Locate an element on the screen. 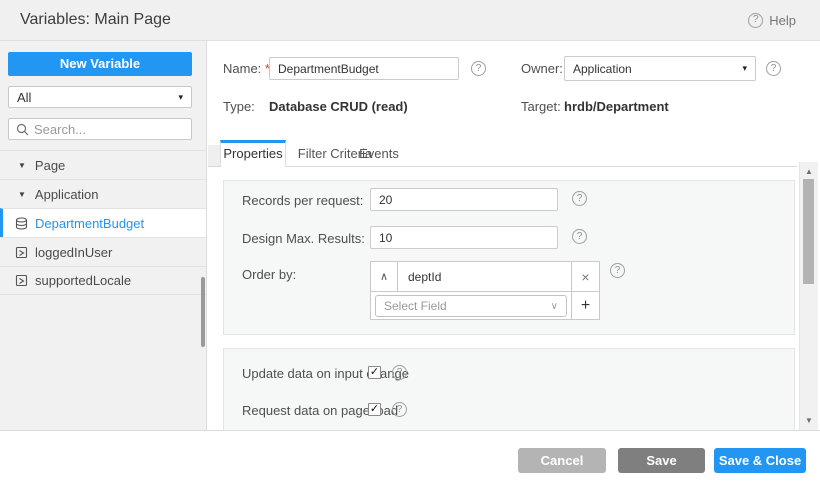 Image resolution: width=820 pixels, height=488 pixels. sidebar-scrollbar-thumb is located at coordinates (203, 312).